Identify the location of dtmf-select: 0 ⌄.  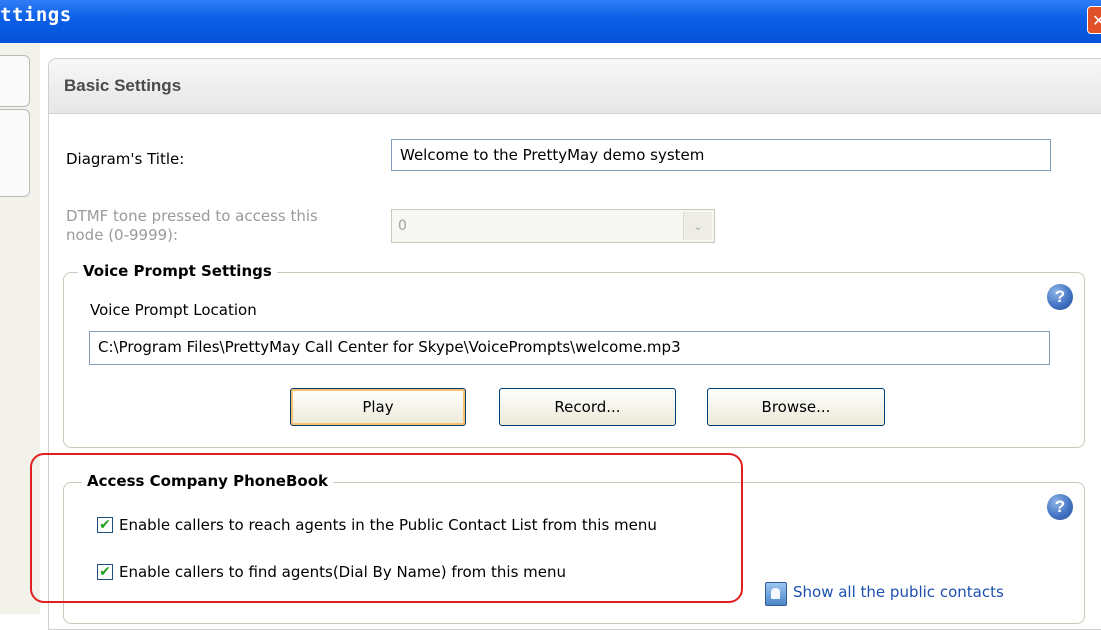
(553, 226).